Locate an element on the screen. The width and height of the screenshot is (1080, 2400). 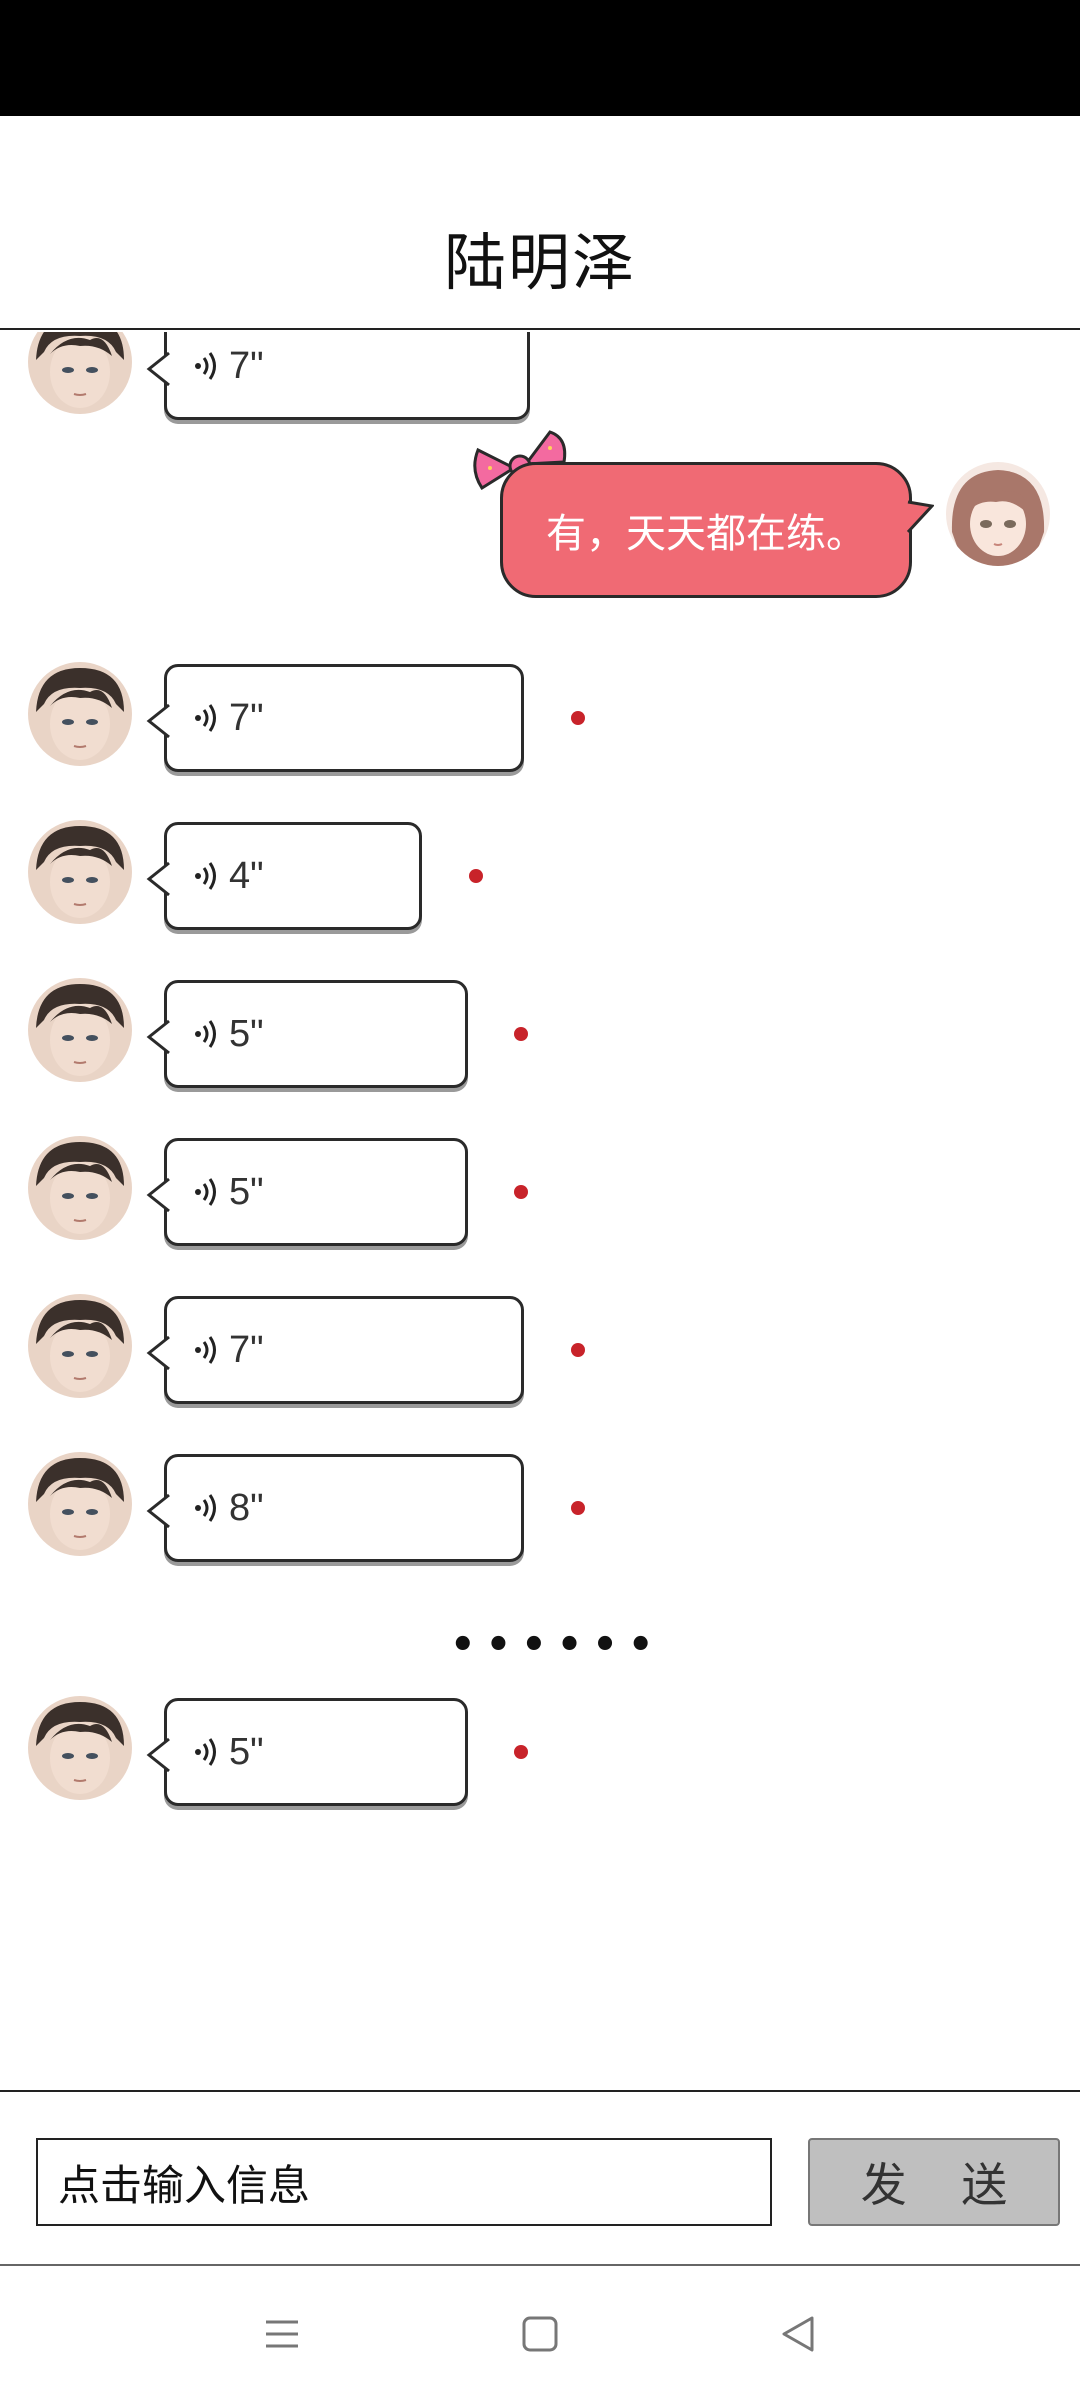
send-button: 发 送 is located at coordinates (934, 2182).